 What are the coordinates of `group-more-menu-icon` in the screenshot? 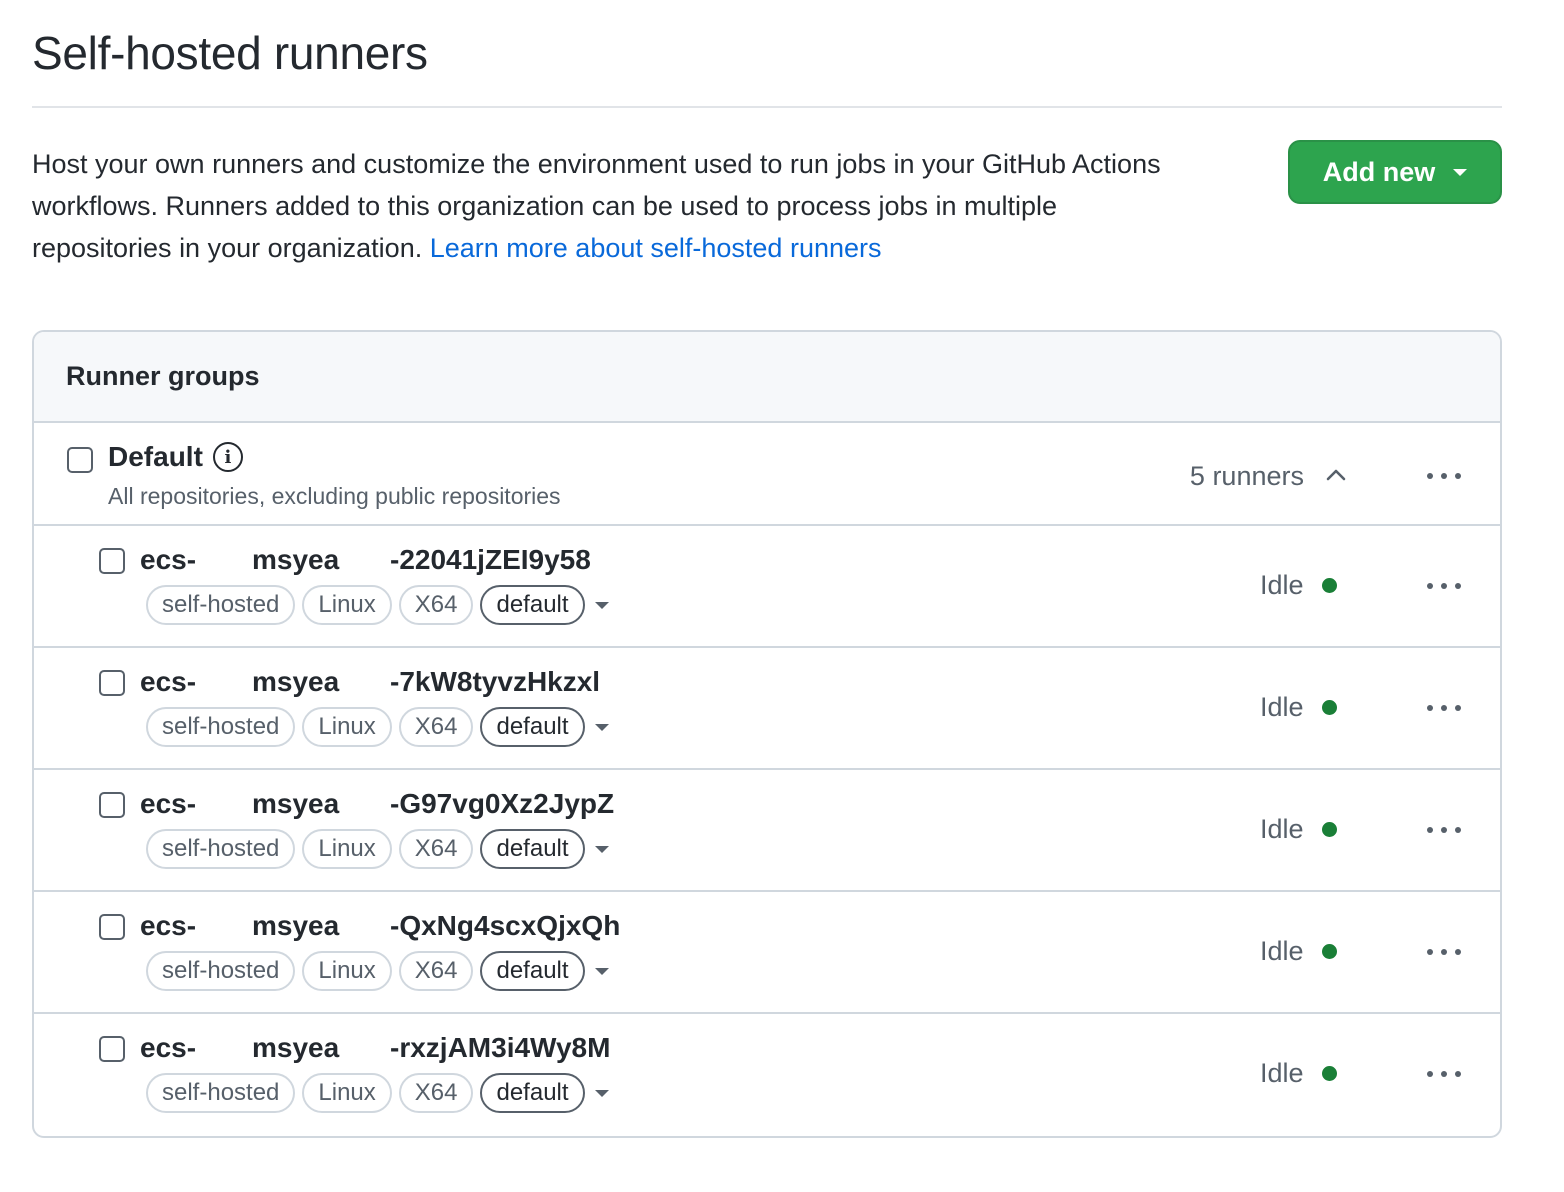 It's located at (1444, 476).